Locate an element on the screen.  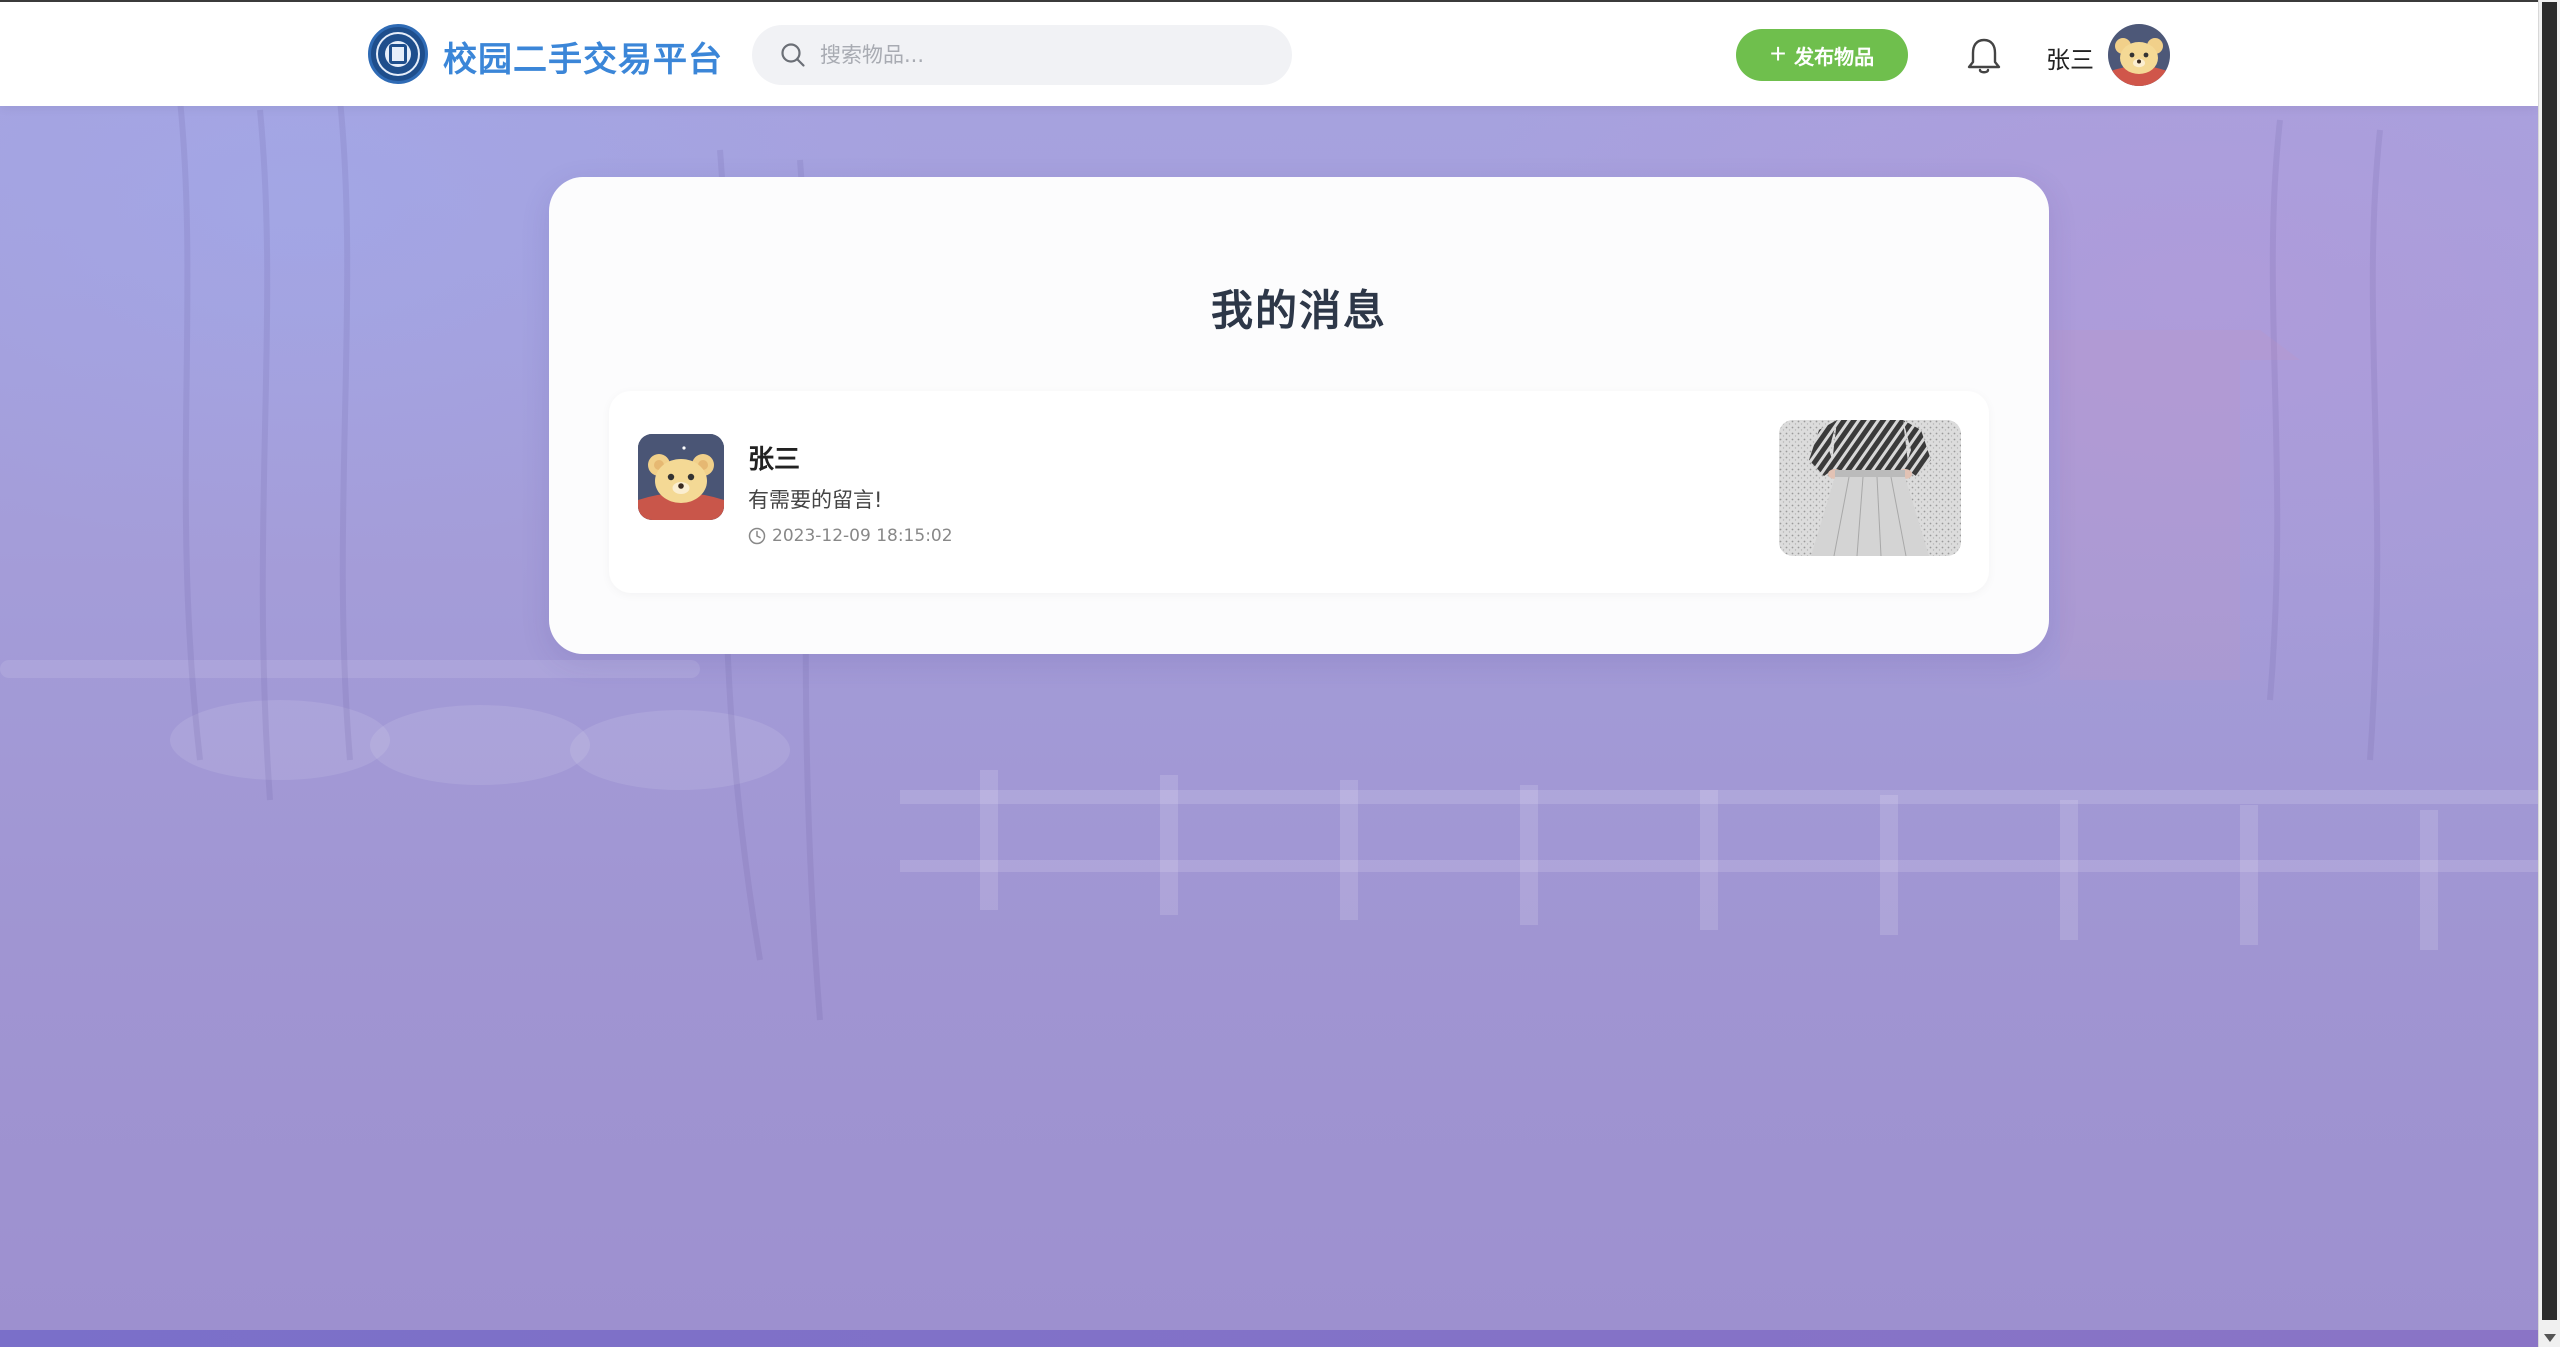
message-timestamp: 2023-12-09 18:15:02 is located at coordinates (850, 536).